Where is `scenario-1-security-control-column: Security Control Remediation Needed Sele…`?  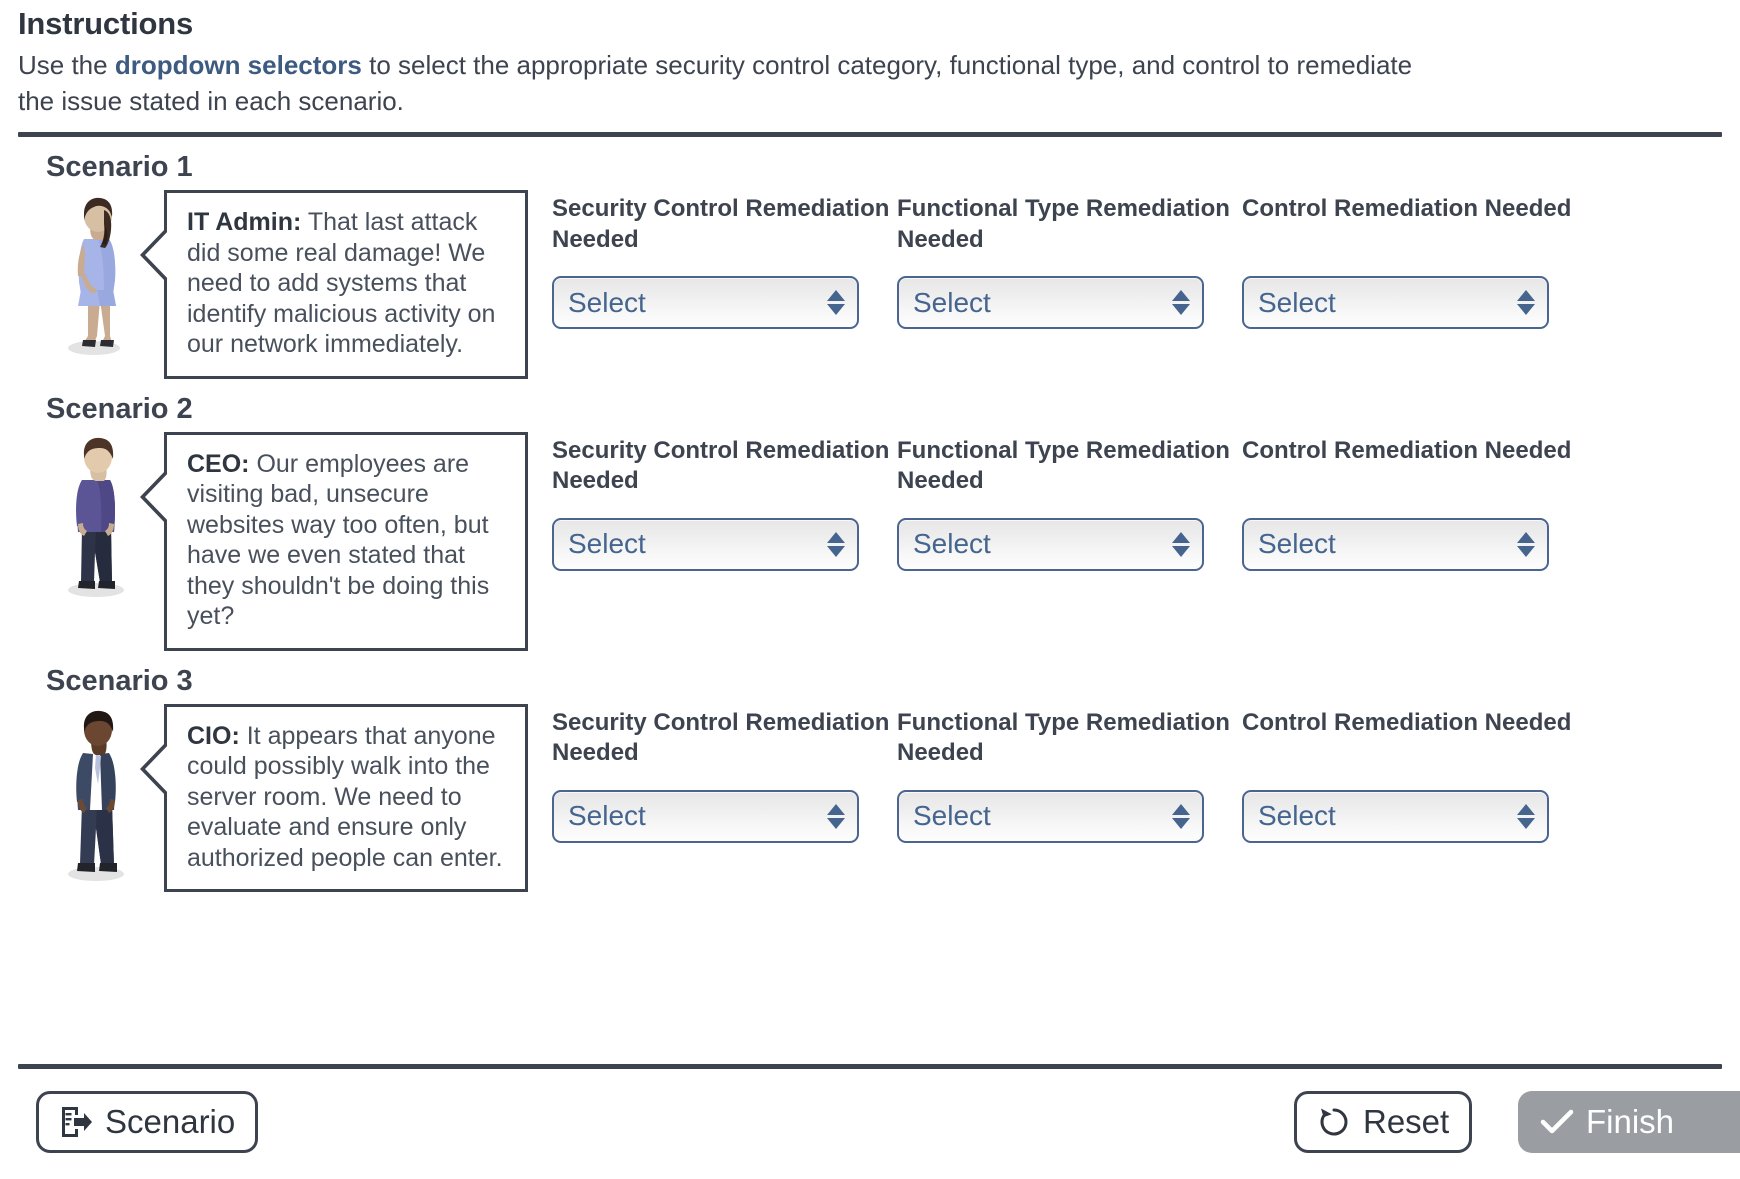 scenario-1-security-control-column: Security Control Remediation Needed Sele… is located at coordinates (724, 262).